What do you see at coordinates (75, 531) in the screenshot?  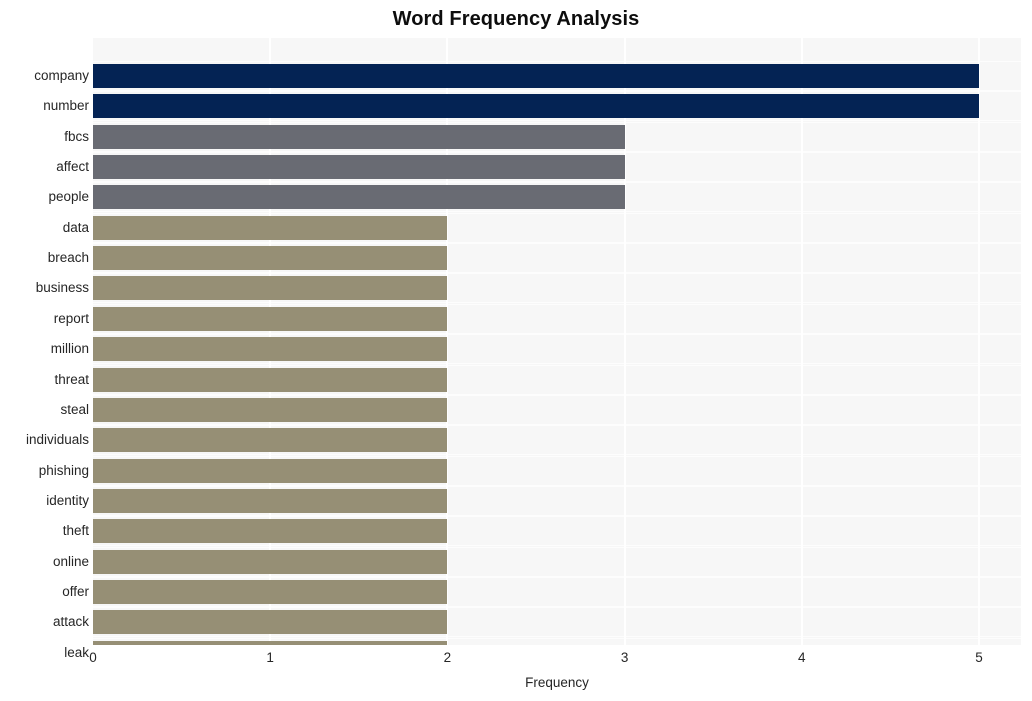 I see `y-axis-label-theft: theft` at bounding box center [75, 531].